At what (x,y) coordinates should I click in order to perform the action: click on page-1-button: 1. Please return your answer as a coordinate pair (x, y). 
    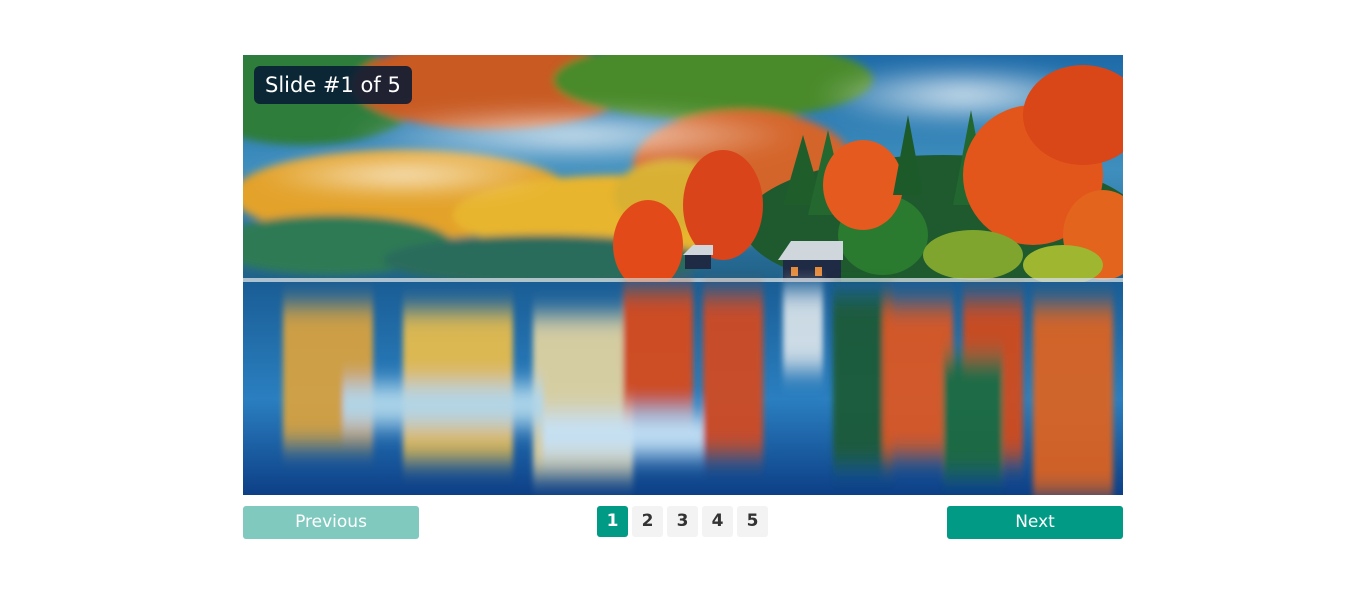
    Looking at the image, I should click on (612, 521).